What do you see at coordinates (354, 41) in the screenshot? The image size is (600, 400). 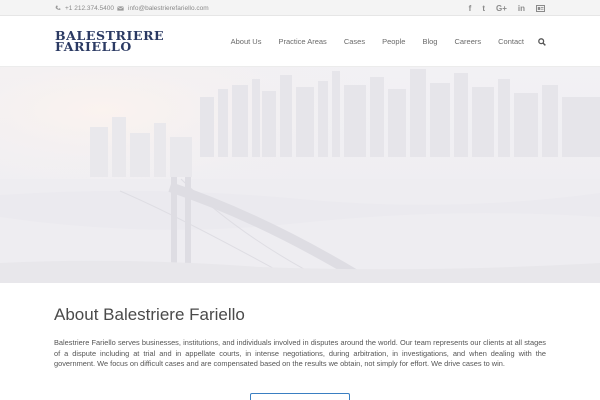 I see `nav-cases: Cases` at bounding box center [354, 41].